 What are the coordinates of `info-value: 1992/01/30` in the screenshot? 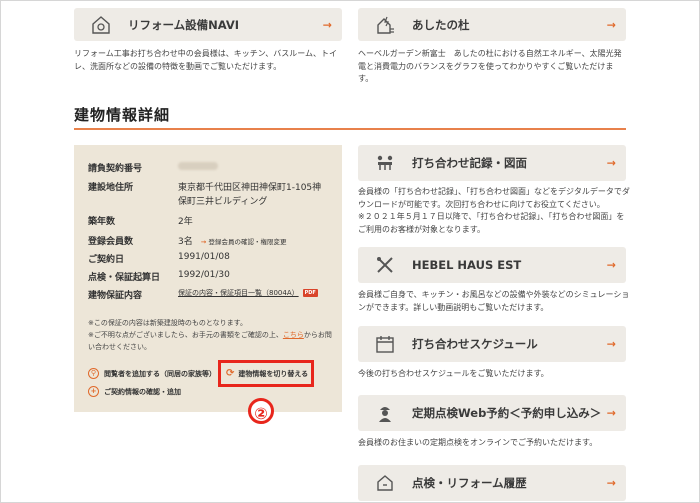 It's located at (204, 275).